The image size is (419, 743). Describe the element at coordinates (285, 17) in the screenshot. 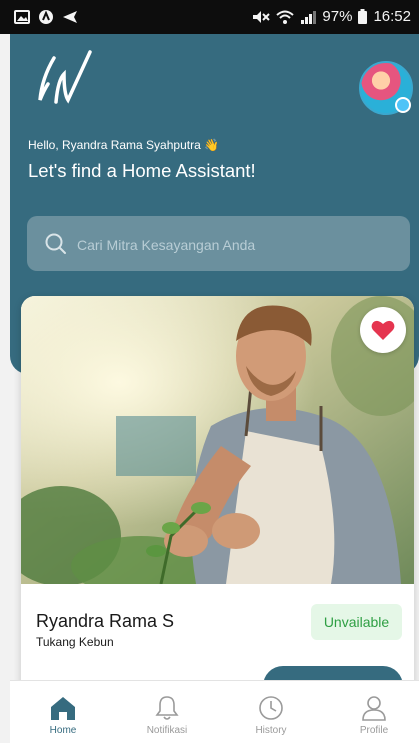

I see `wifi-icon` at that location.